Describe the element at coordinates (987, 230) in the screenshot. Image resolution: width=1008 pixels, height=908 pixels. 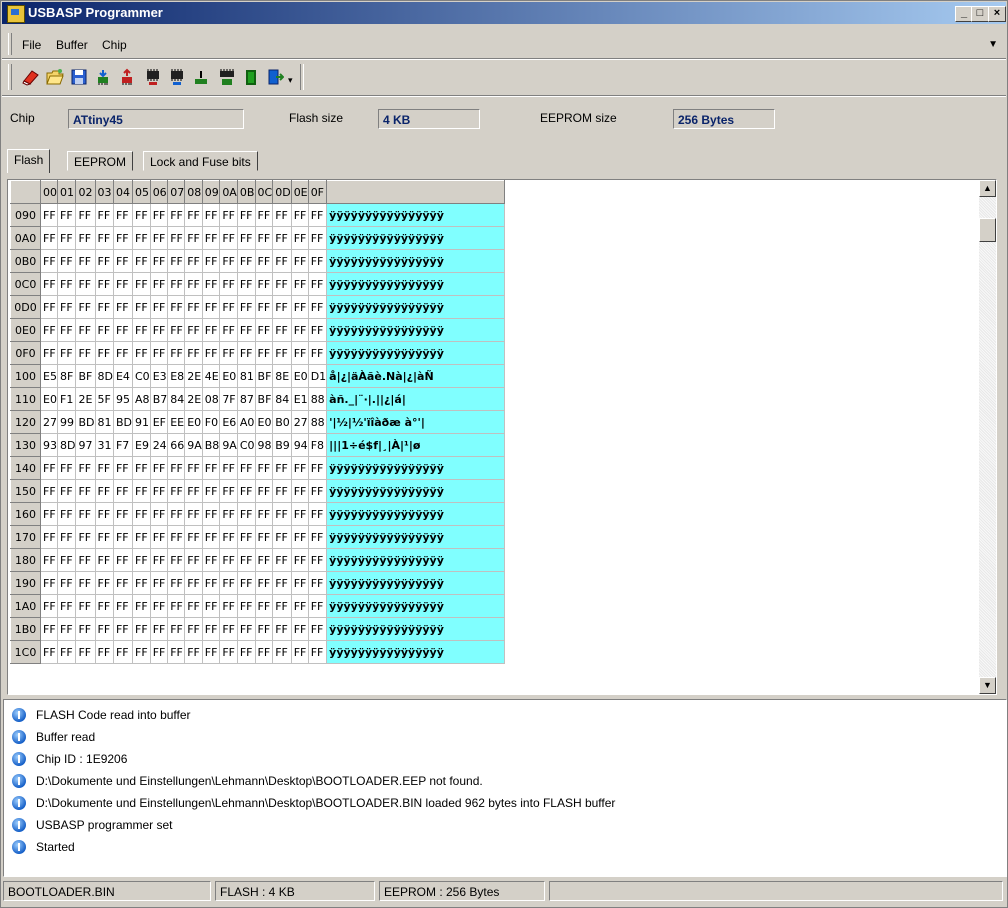
I see `scroll-thumb` at that location.